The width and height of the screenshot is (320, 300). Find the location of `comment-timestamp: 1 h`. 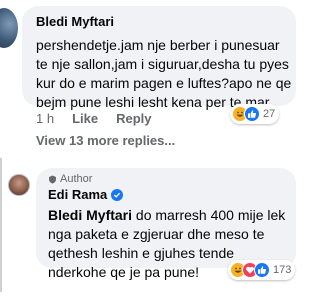

comment-timestamp: 1 h is located at coordinates (45, 118).